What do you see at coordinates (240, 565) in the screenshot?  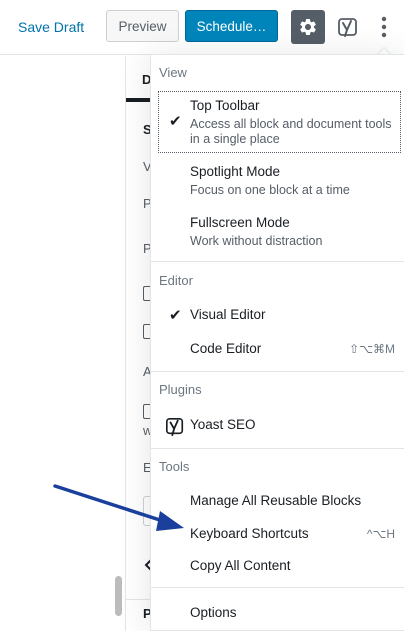 I see `menu-item-label: Copy All Content` at bounding box center [240, 565].